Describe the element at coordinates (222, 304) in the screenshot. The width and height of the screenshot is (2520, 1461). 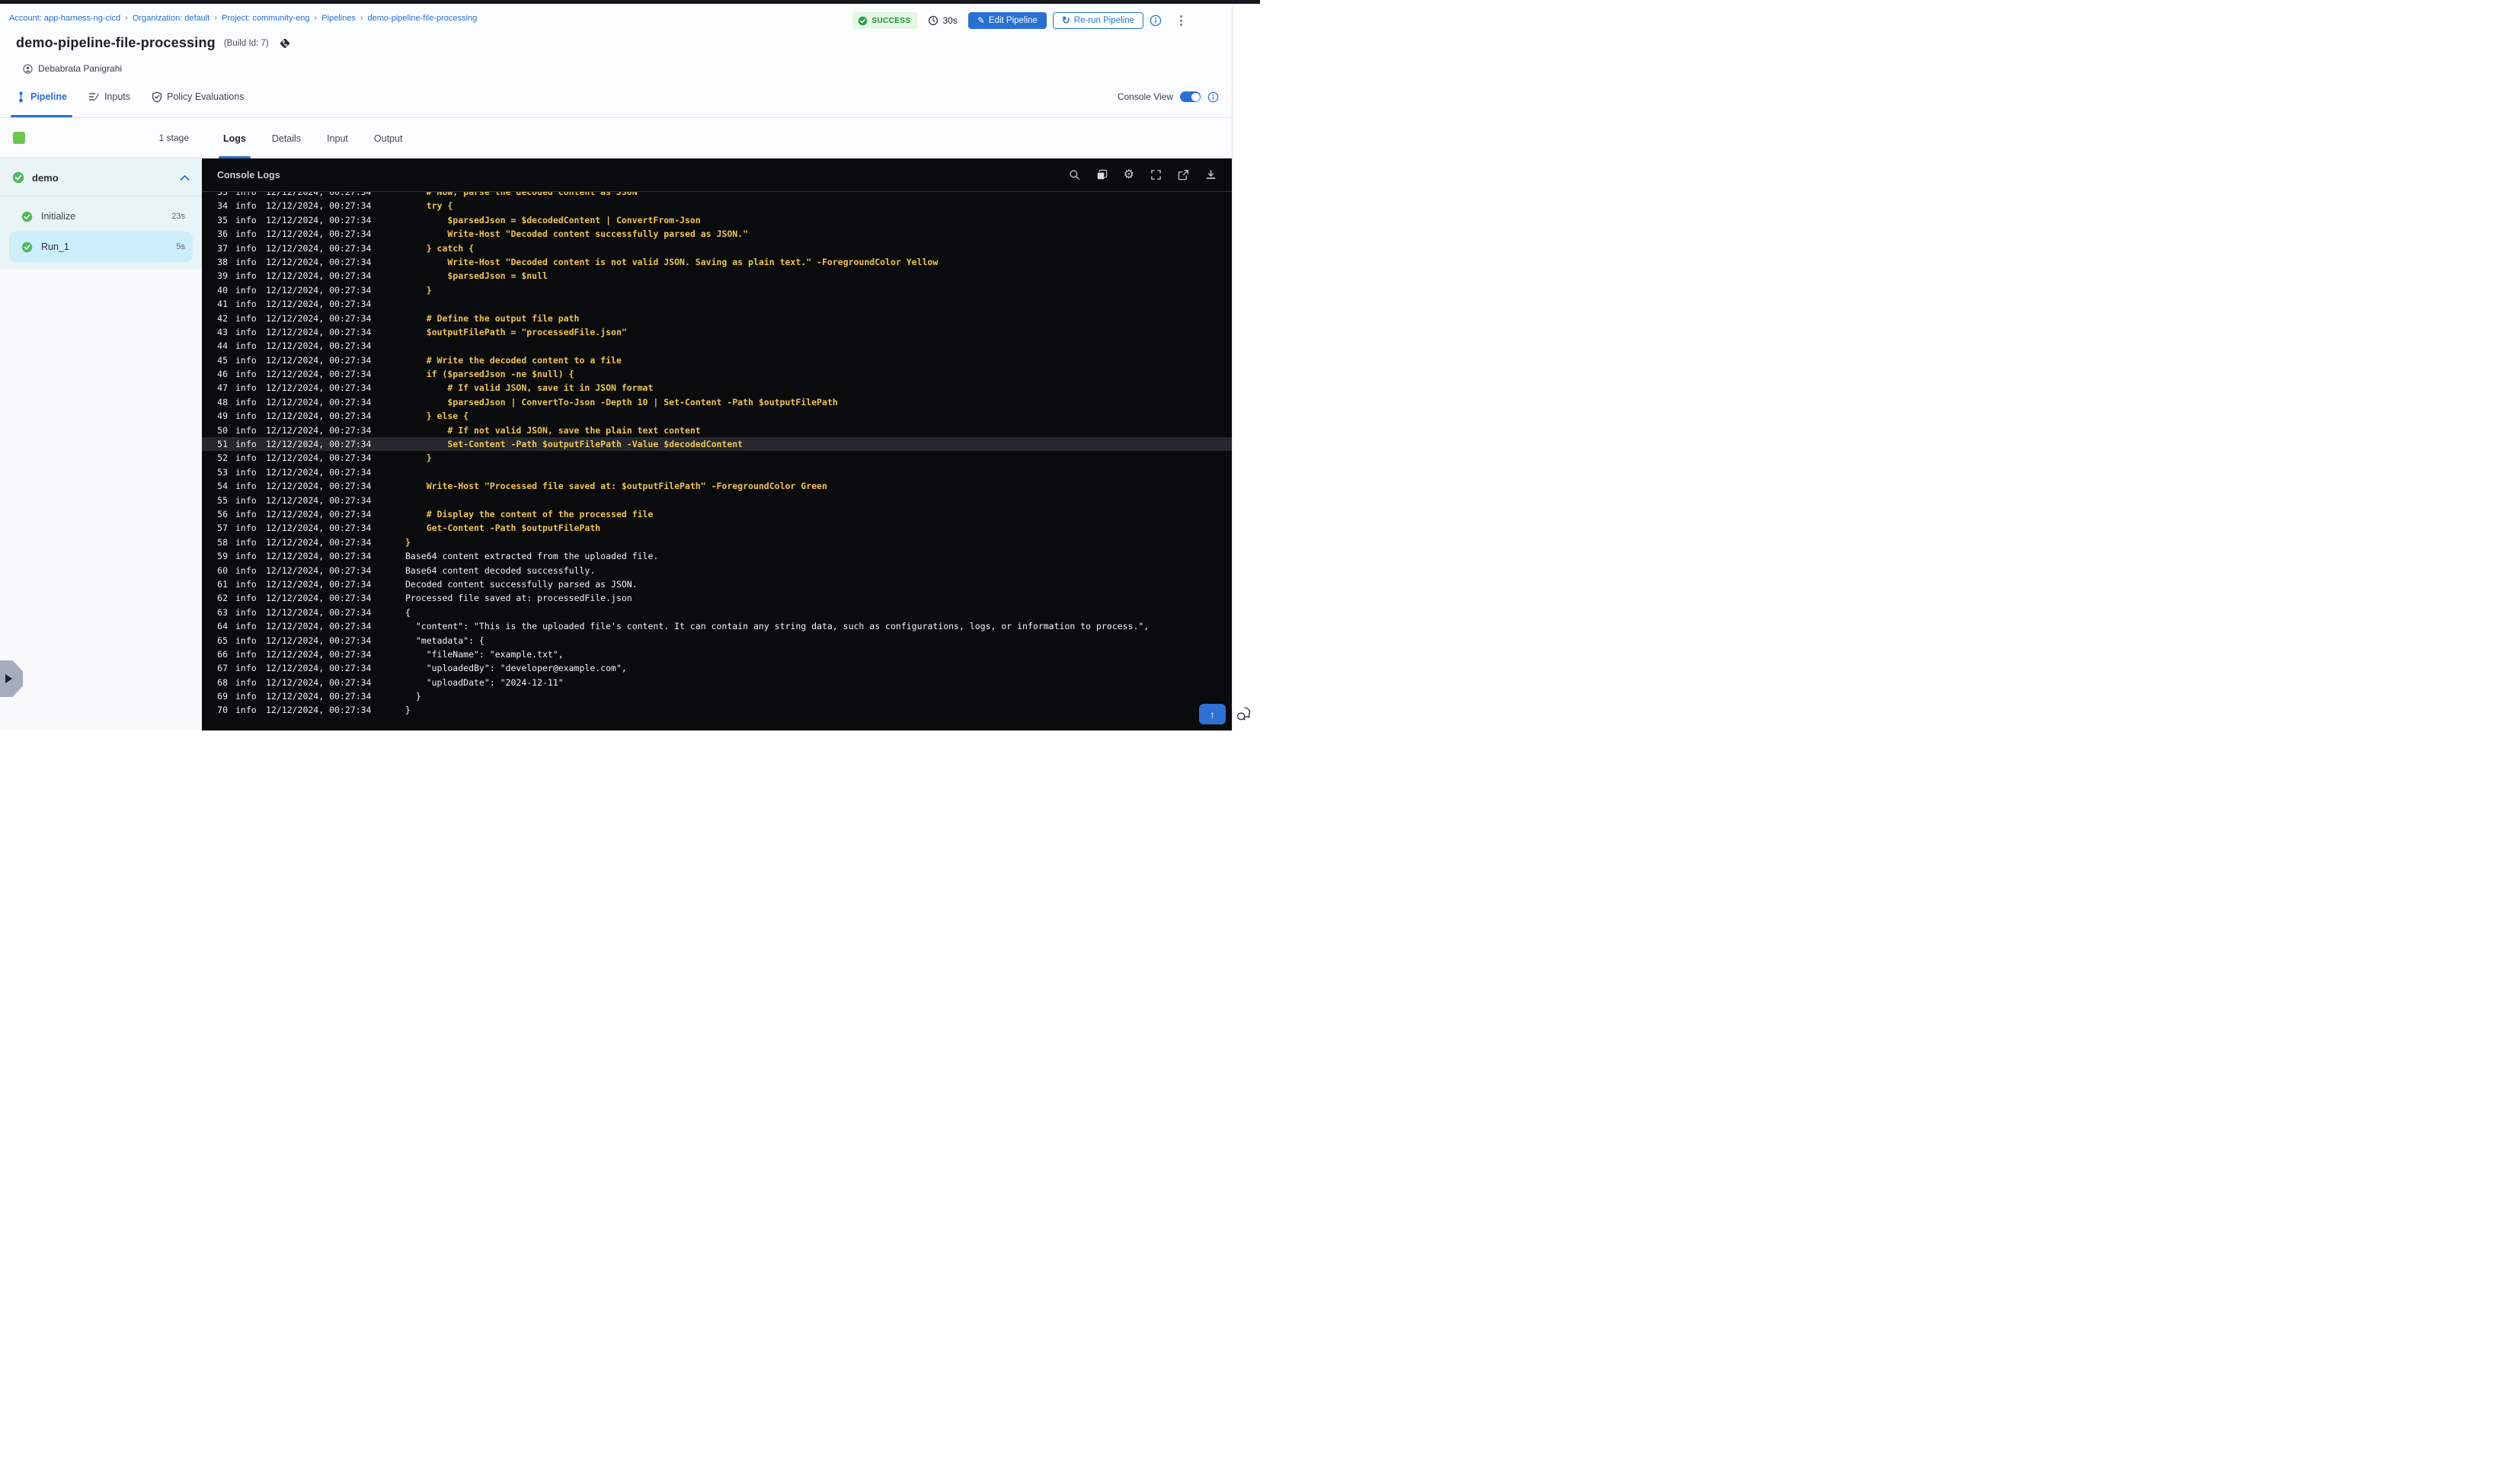
I see `log-line-number: 41` at that location.